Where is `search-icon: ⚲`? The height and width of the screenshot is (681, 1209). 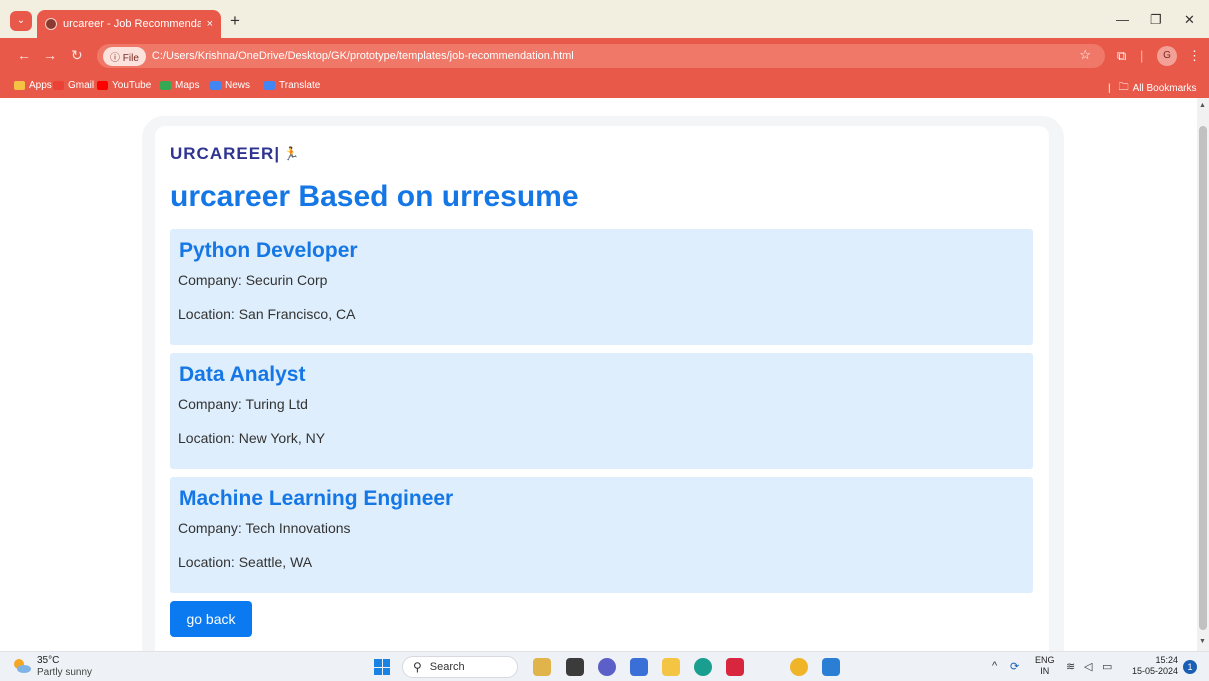 search-icon: ⚲ is located at coordinates (417, 667).